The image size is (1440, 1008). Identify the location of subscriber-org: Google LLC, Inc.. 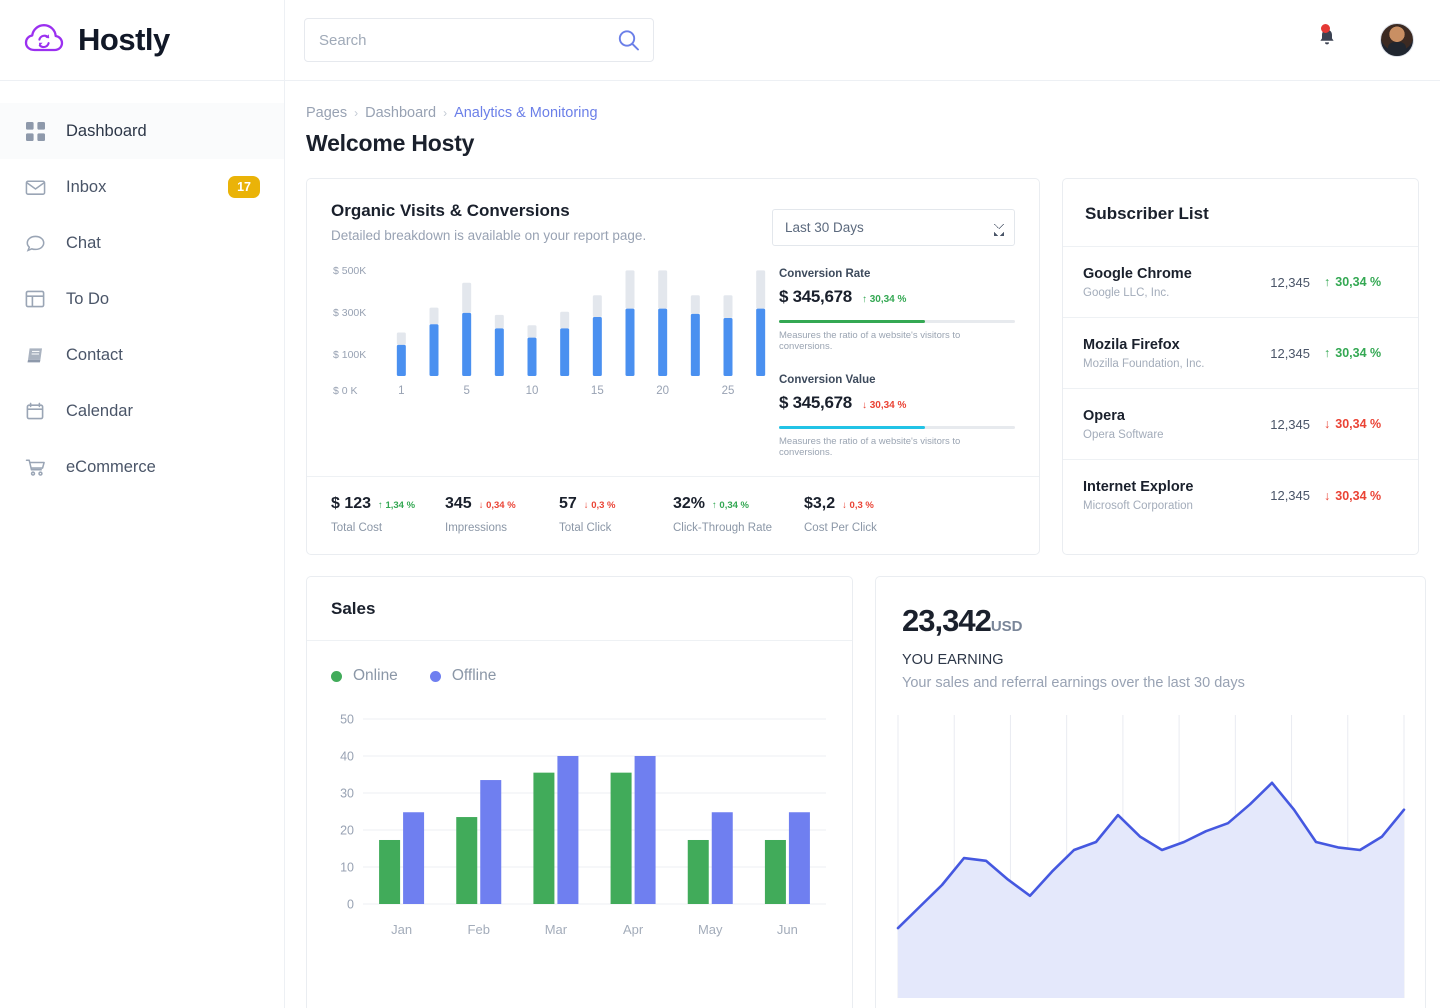
(1126, 292).